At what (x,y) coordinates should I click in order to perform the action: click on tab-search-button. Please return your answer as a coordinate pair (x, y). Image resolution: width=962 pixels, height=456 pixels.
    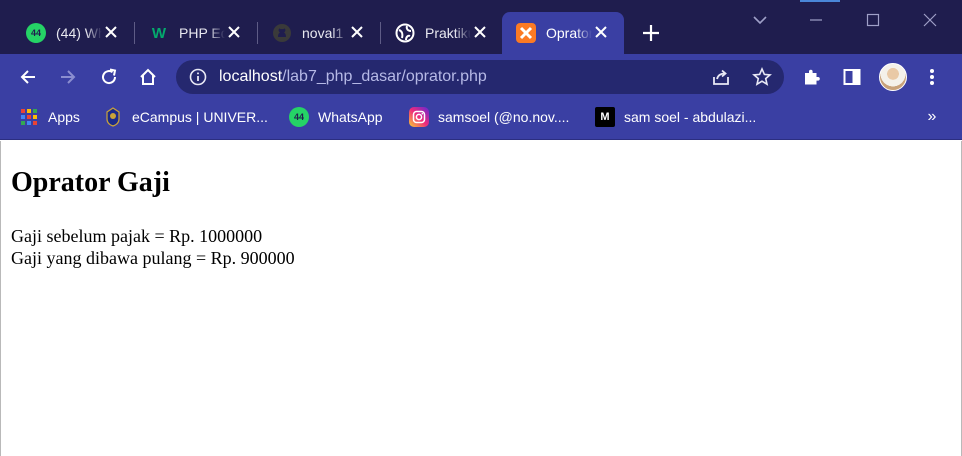
    Looking at the image, I should click on (760, 20).